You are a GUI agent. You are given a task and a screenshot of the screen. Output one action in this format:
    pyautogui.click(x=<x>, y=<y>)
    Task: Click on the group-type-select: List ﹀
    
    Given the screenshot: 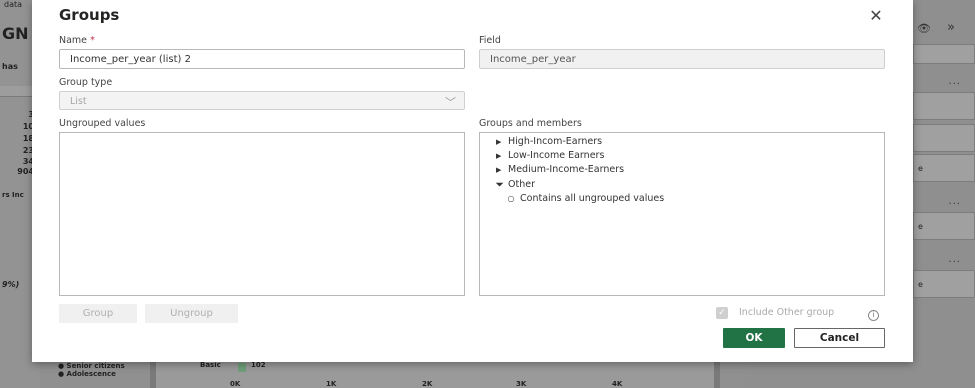 What is the action you would take?
    pyautogui.click(x=262, y=100)
    